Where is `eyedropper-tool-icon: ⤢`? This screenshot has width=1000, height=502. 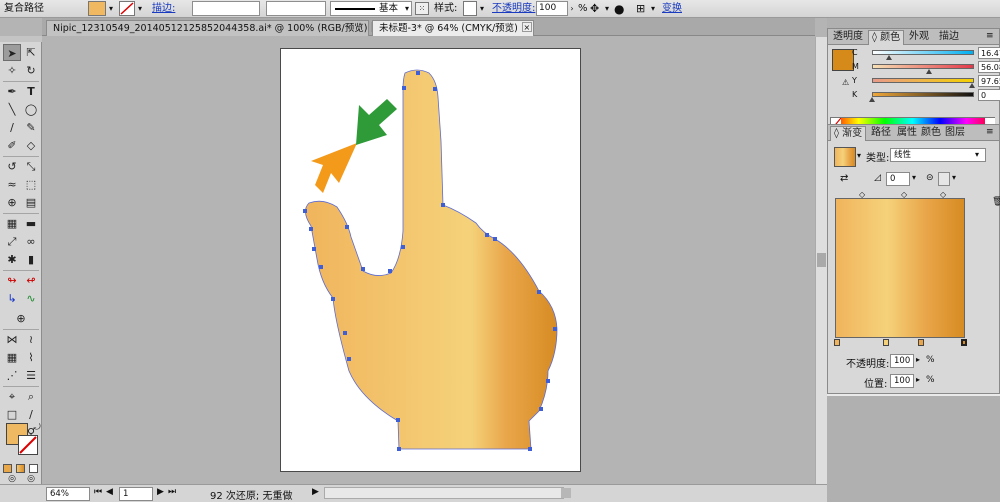 eyedropper-tool-icon: ⤢ is located at coordinates (12, 241).